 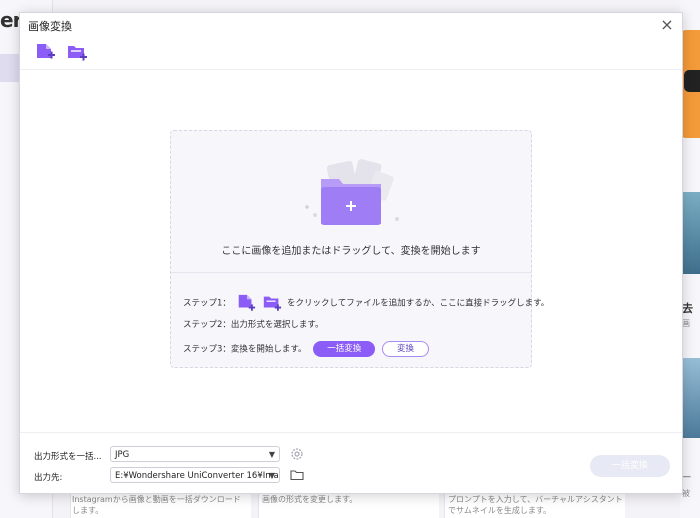 I want to click on background-tile3-title: —, so click(x=686, y=477).